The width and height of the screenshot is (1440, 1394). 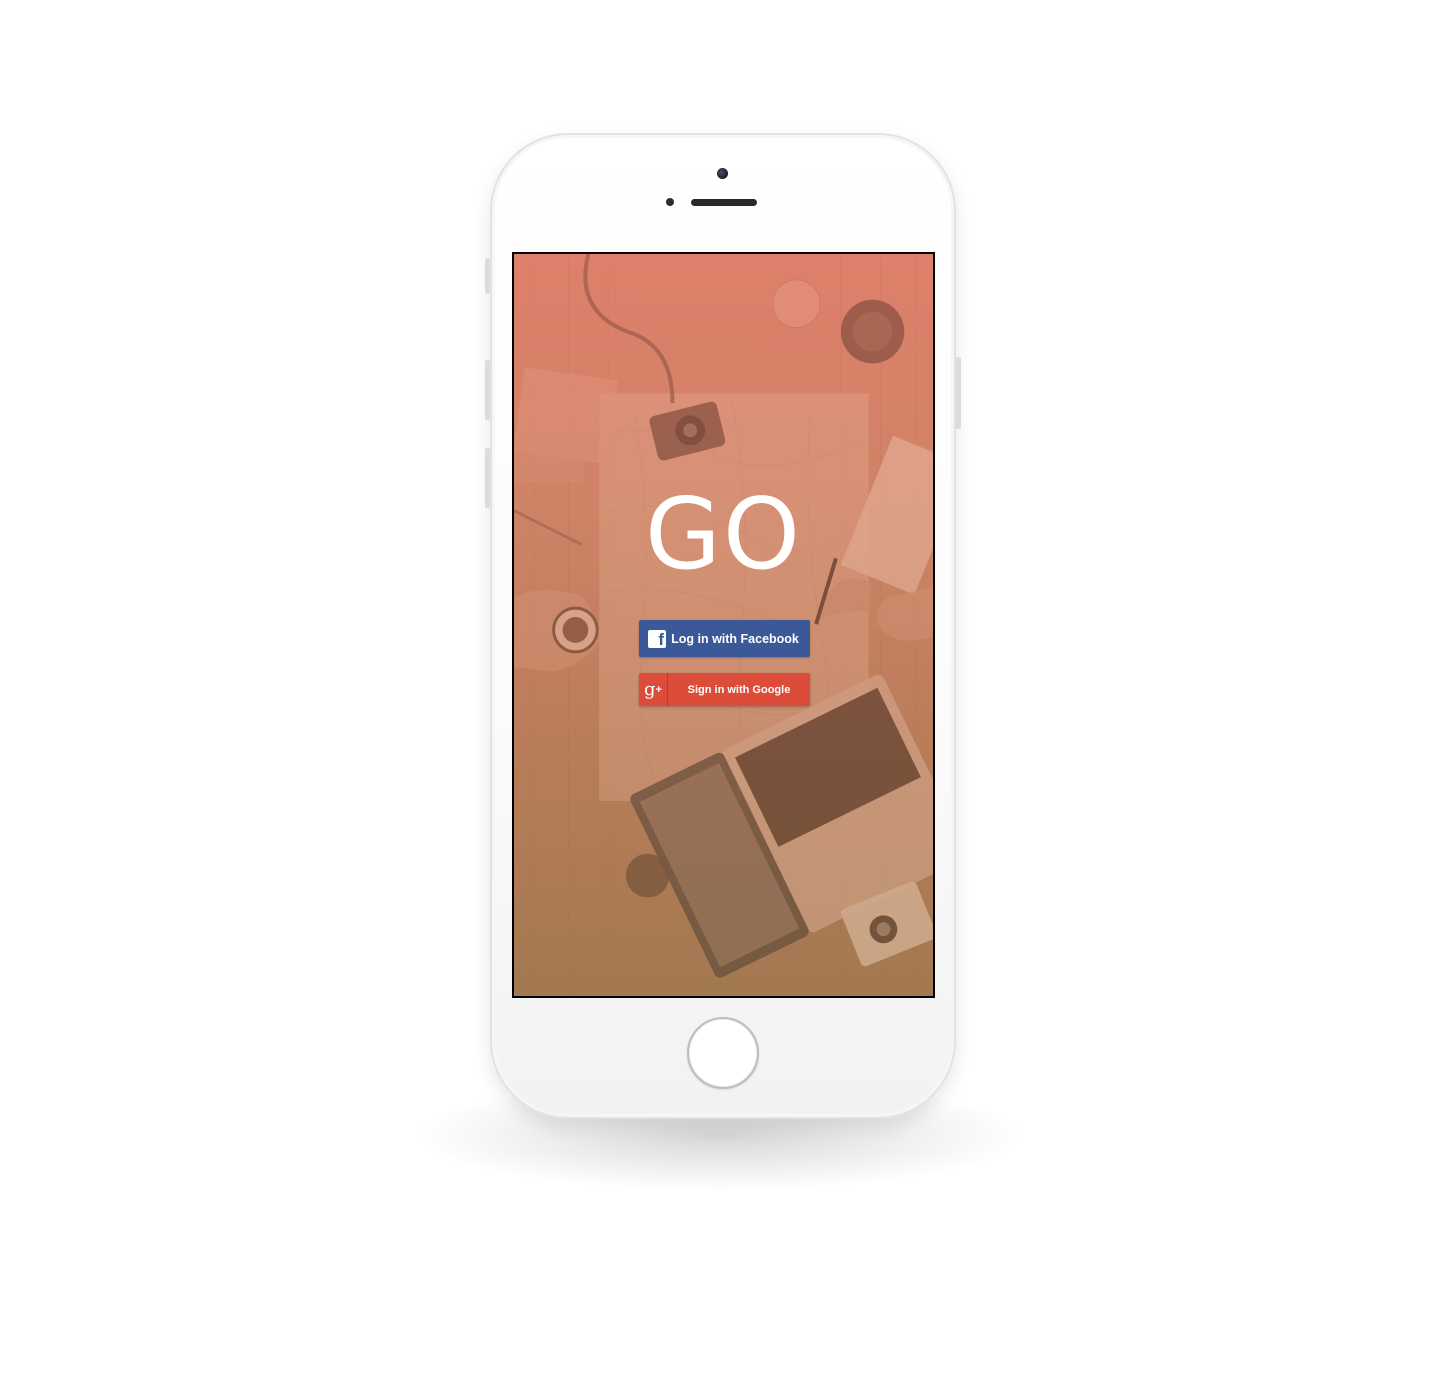 I want to click on facebook-login-button: f Log in with Facebook, so click(x=724, y=638).